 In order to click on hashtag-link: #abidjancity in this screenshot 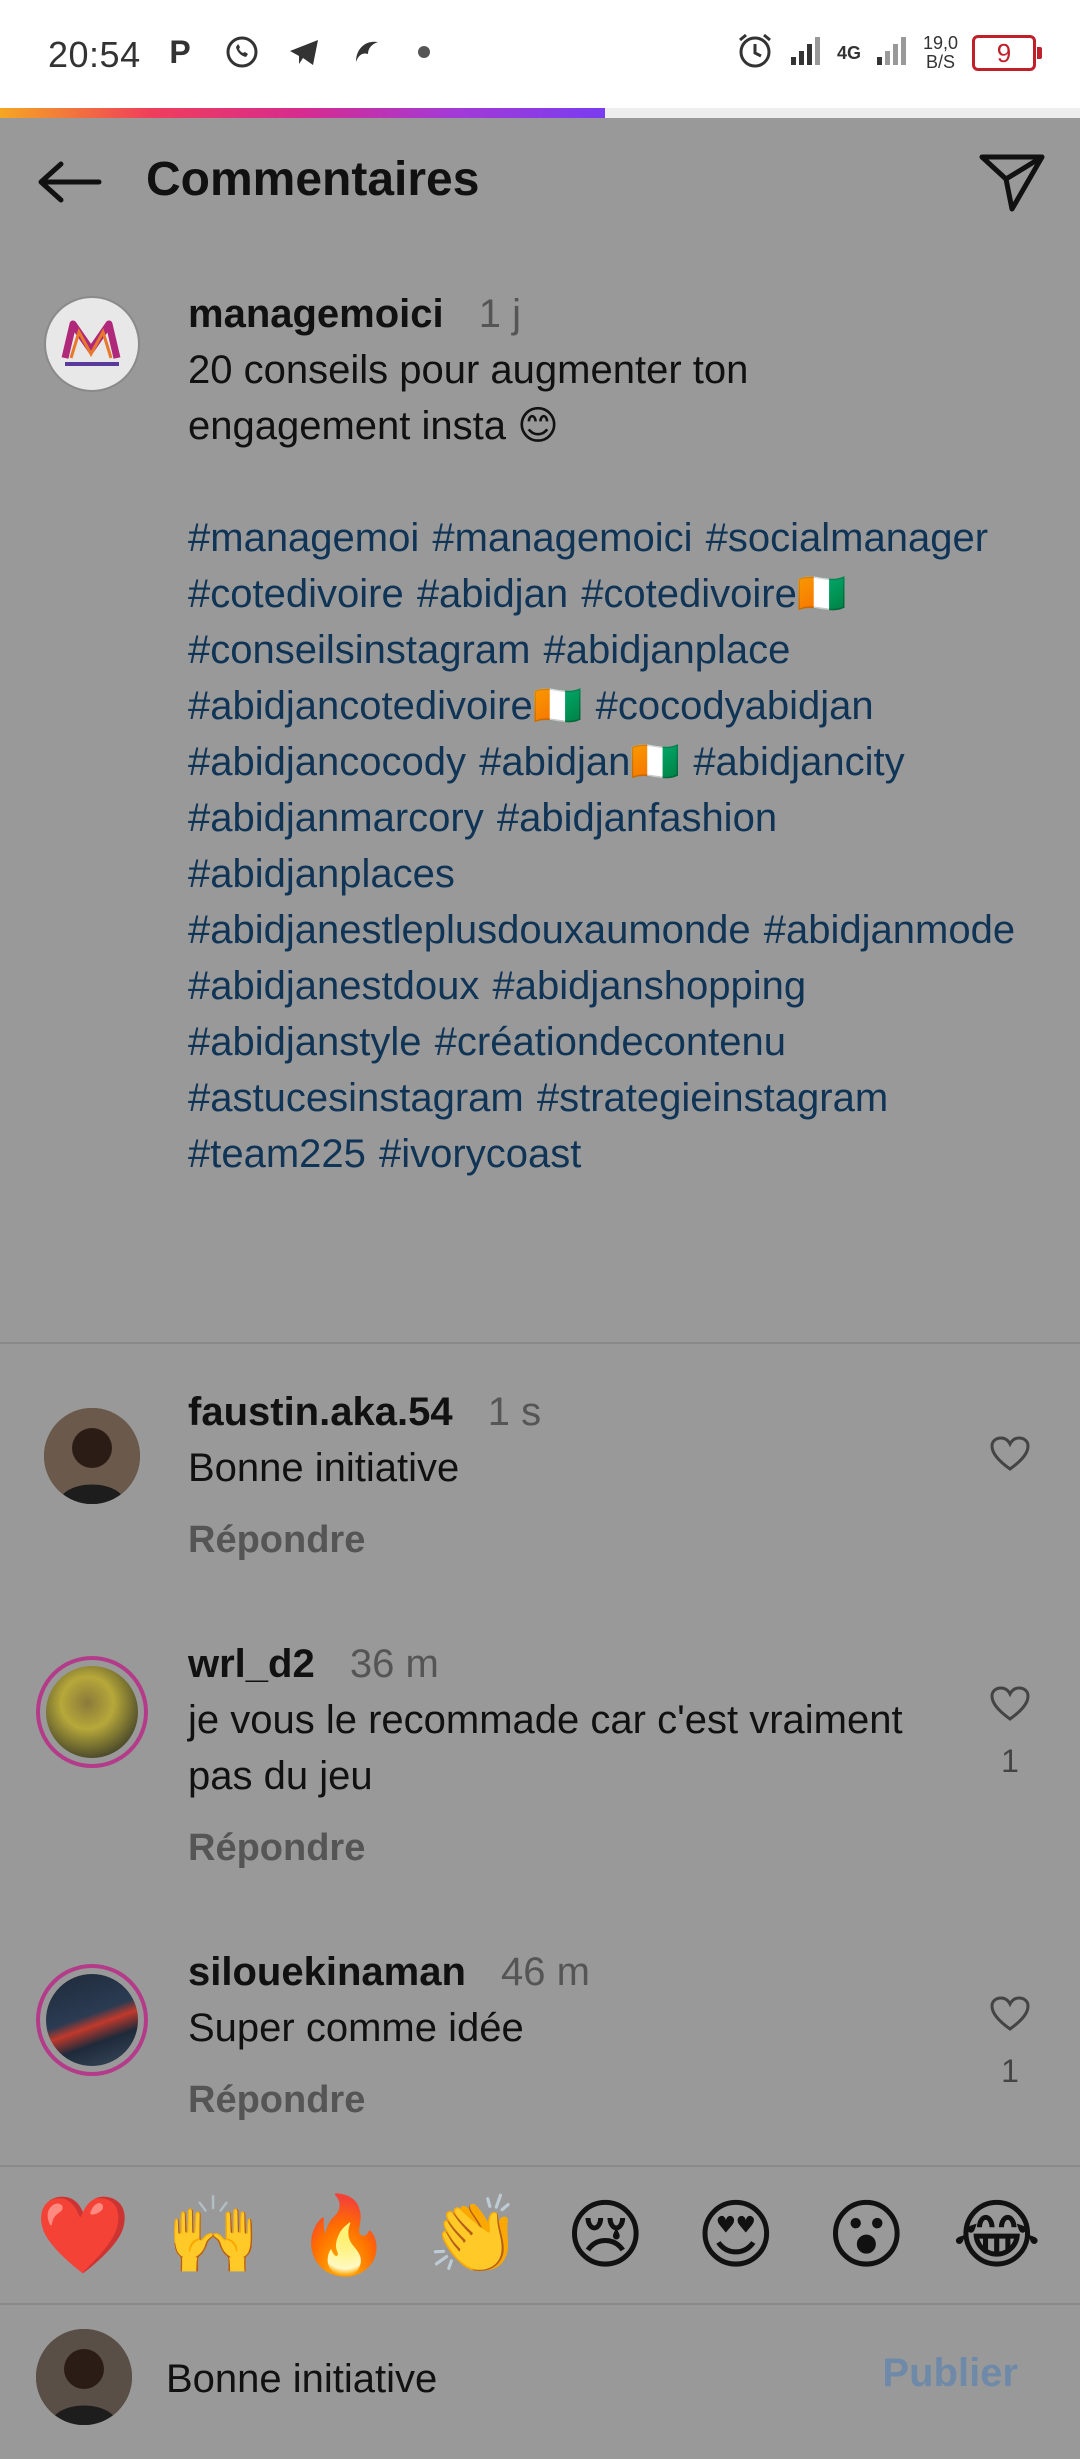, I will do `click(798, 762)`.